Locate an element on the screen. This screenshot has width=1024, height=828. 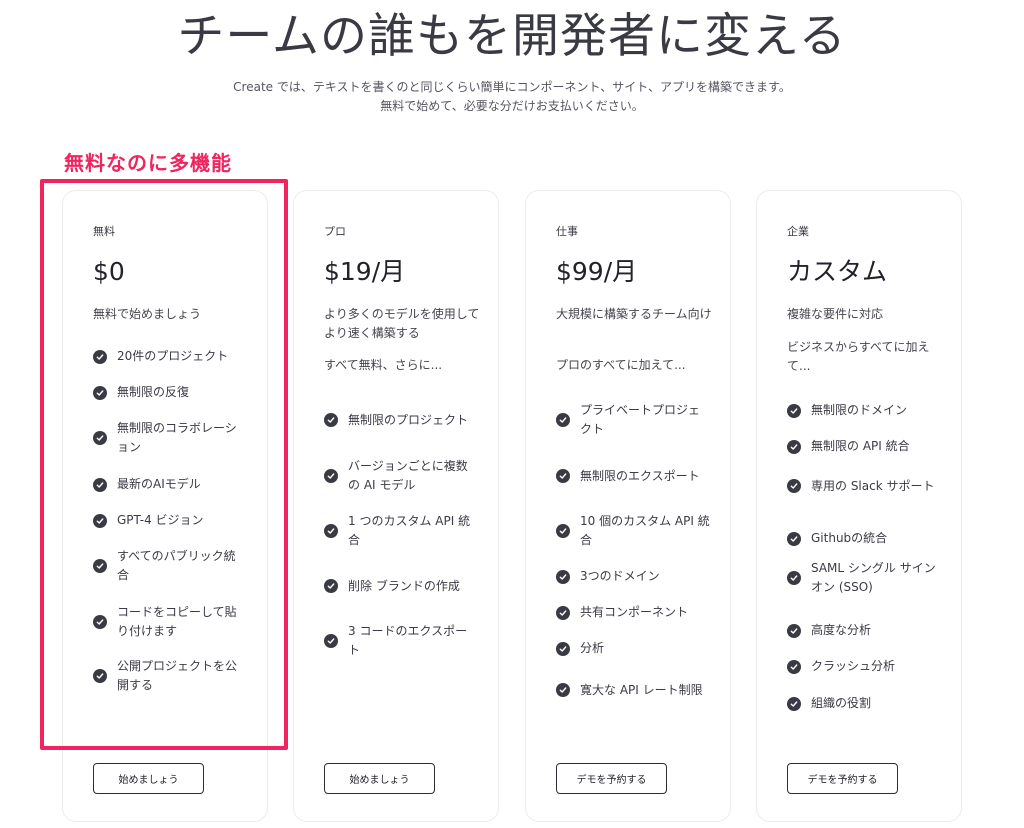
plan-price: $0 is located at coordinates (109, 271).